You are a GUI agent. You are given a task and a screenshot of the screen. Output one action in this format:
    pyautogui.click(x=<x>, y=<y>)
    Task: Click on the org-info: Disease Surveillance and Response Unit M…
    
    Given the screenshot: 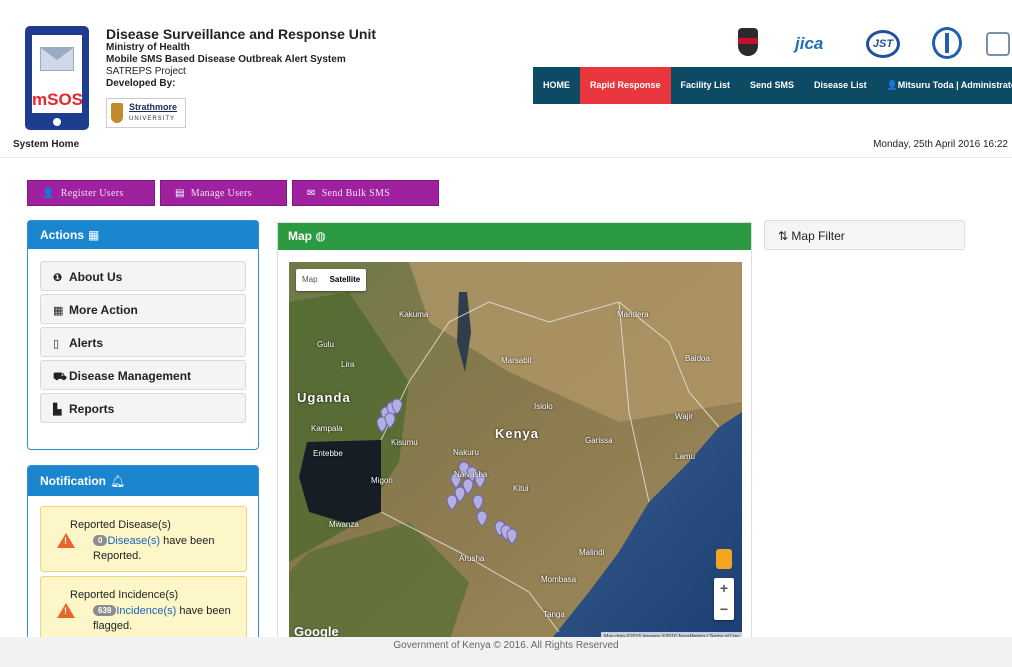 What is the action you would take?
    pyautogui.click(x=241, y=58)
    